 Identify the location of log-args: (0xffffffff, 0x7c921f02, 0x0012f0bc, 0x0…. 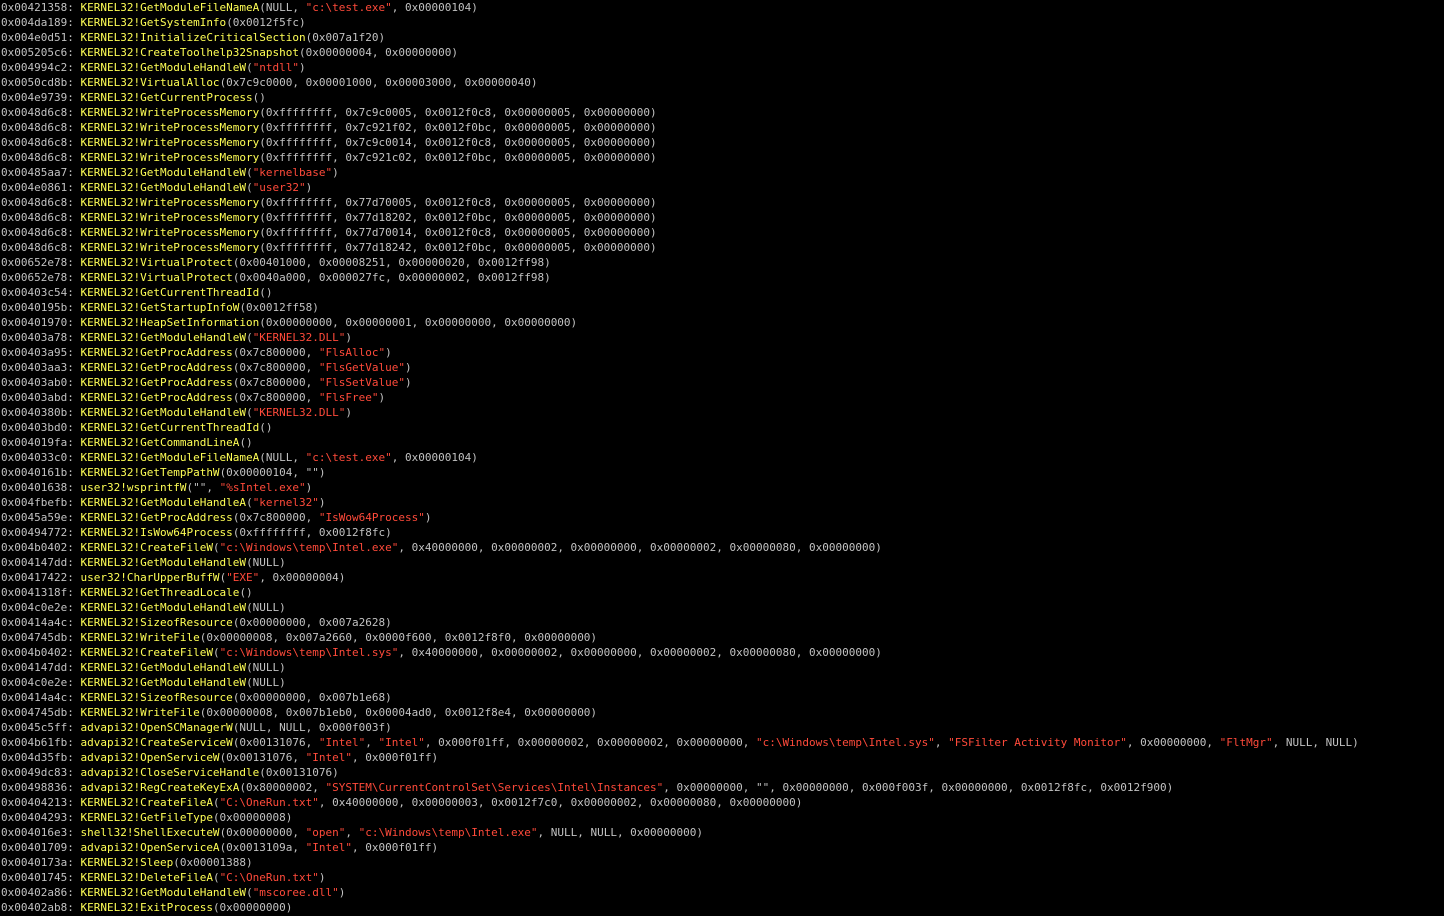
(458, 127).